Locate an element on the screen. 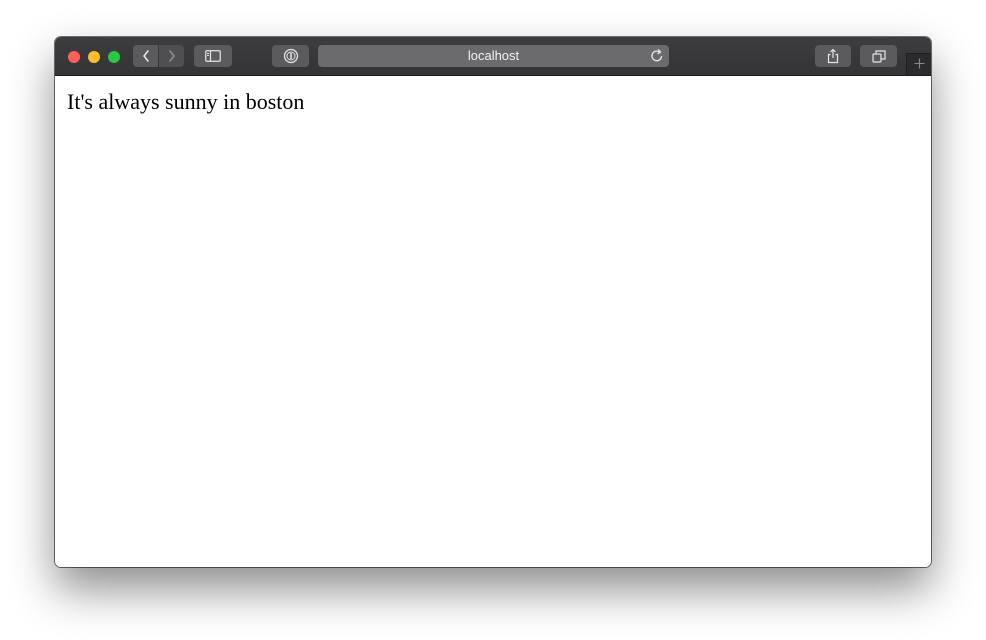 The image size is (986, 640). address-bar-url: localhost is located at coordinates (493, 55).